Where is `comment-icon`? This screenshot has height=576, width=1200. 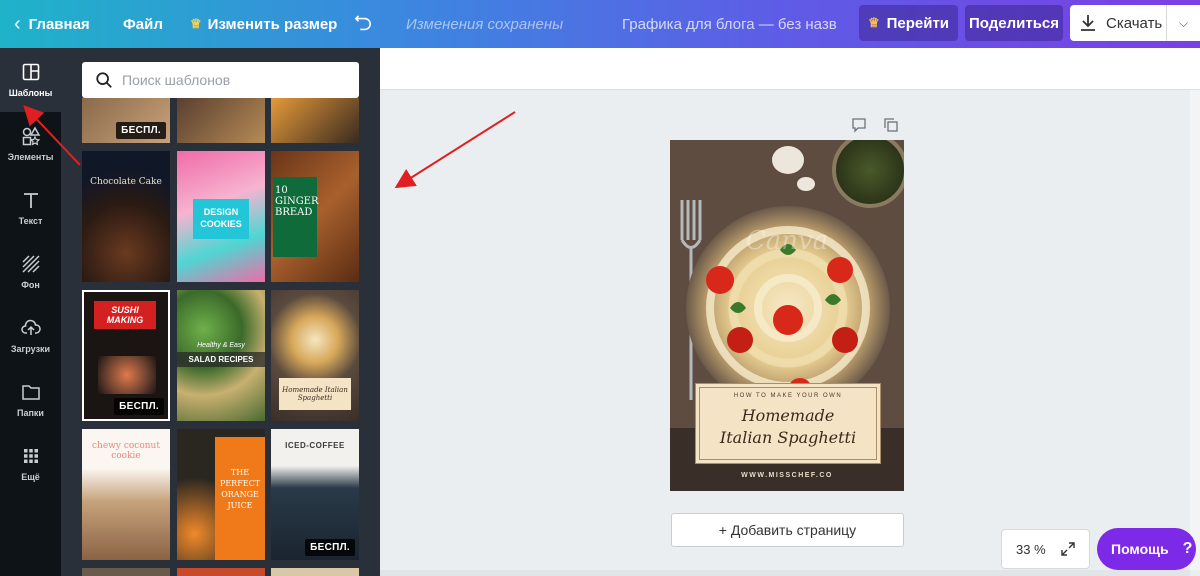 comment-icon is located at coordinates (859, 125).